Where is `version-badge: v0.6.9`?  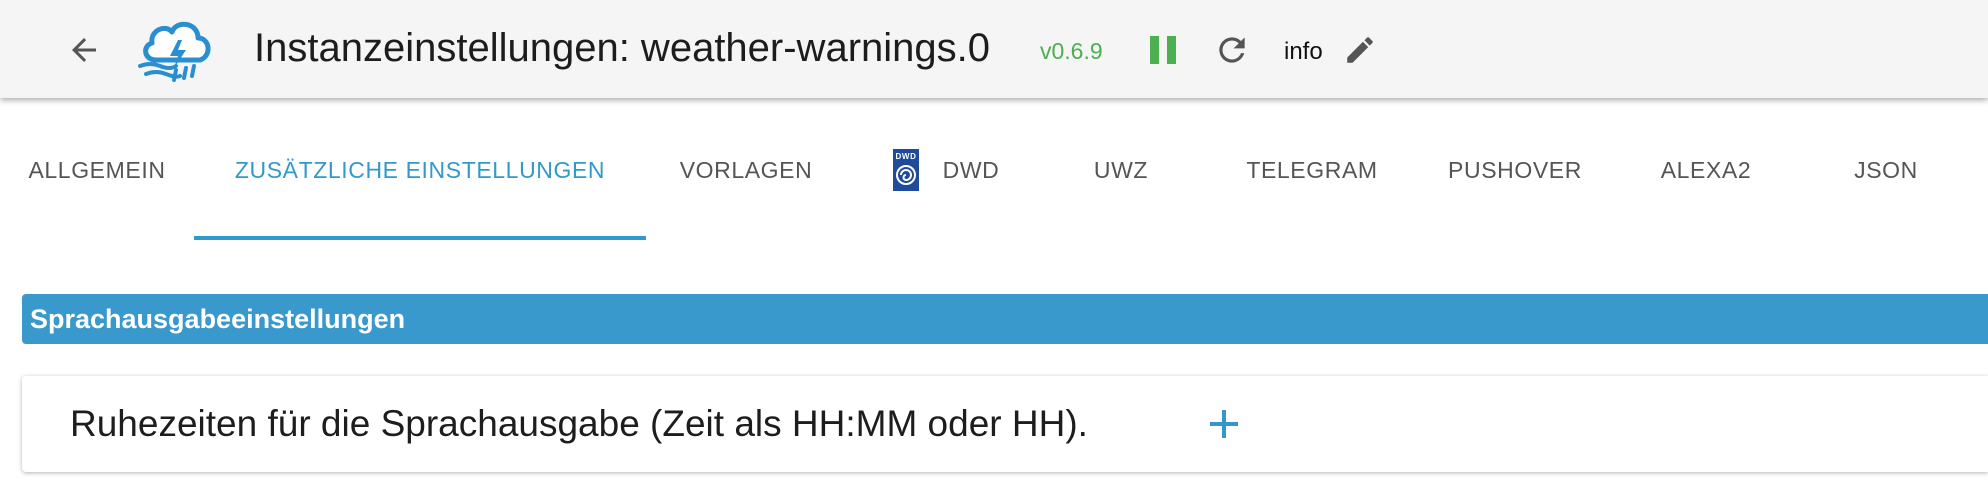 version-badge: v0.6.9 is located at coordinates (1071, 51).